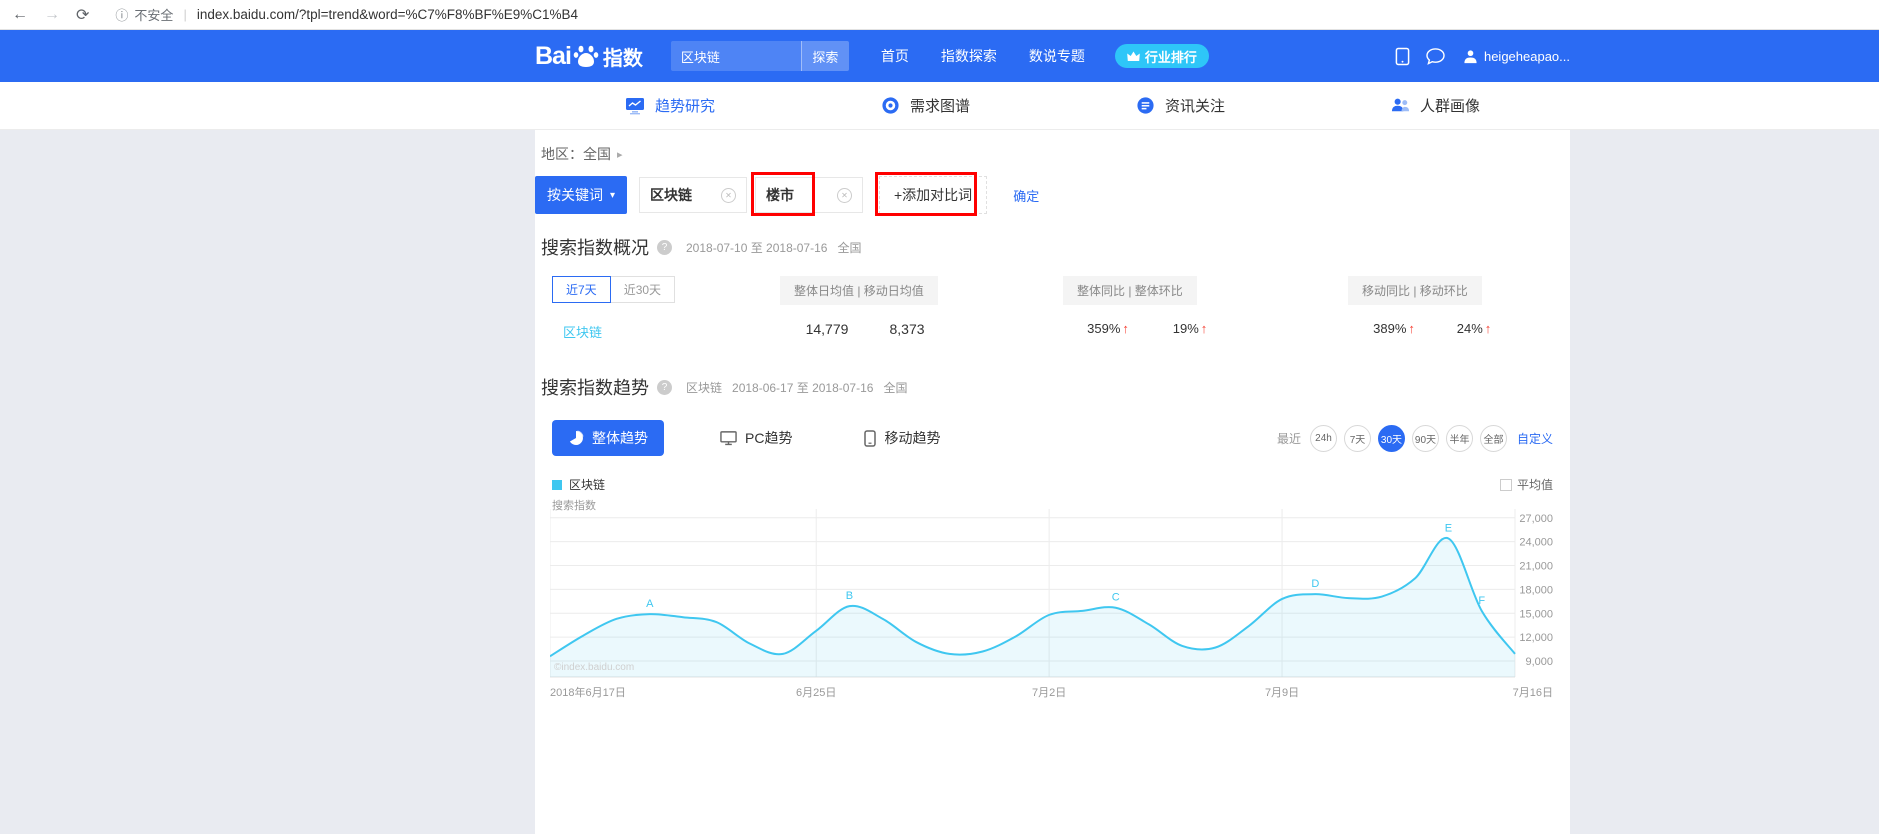 The height and width of the screenshot is (836, 1879). I want to click on overall-daily-avg-value: 14,779, so click(827, 329).